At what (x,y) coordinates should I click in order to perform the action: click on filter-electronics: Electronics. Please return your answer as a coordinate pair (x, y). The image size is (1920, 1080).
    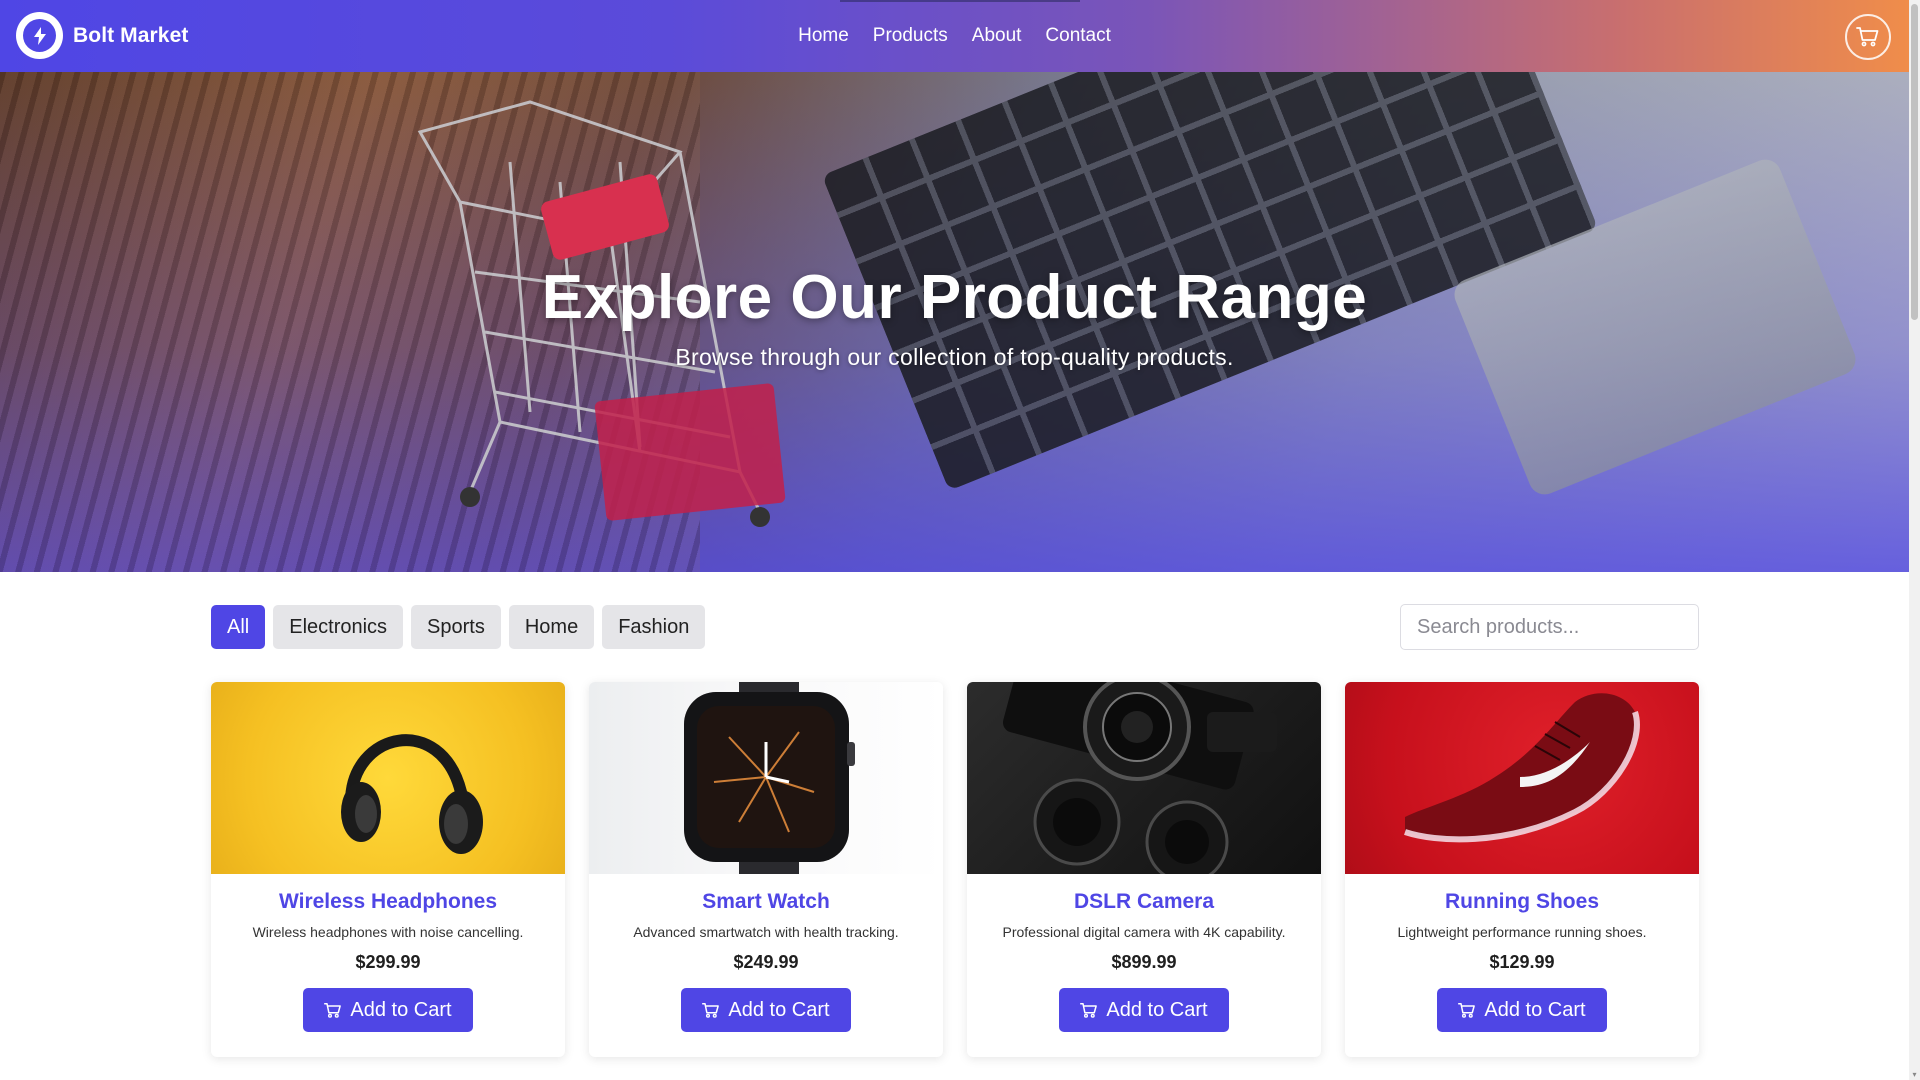
    Looking at the image, I should click on (338, 627).